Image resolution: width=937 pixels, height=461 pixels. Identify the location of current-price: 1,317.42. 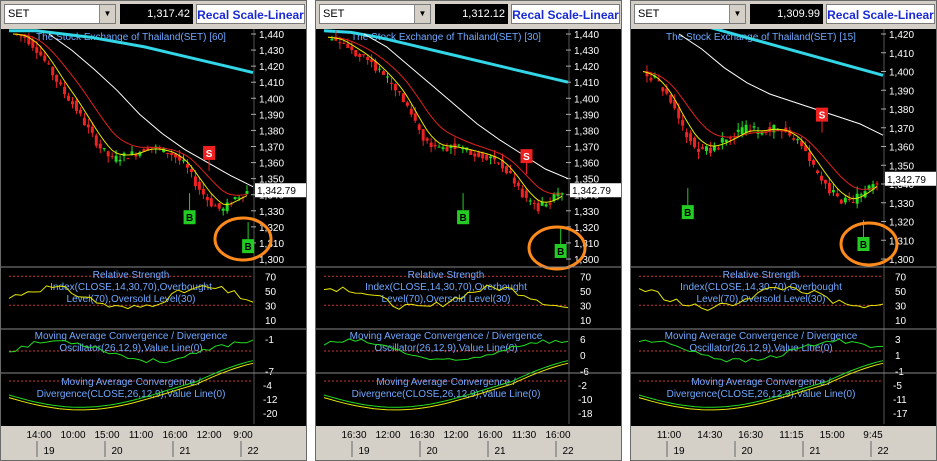
(156, 14).